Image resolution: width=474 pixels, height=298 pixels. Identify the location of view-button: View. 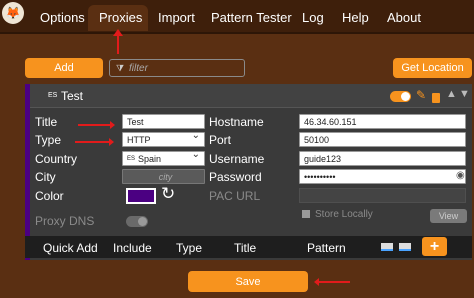
(448, 216).